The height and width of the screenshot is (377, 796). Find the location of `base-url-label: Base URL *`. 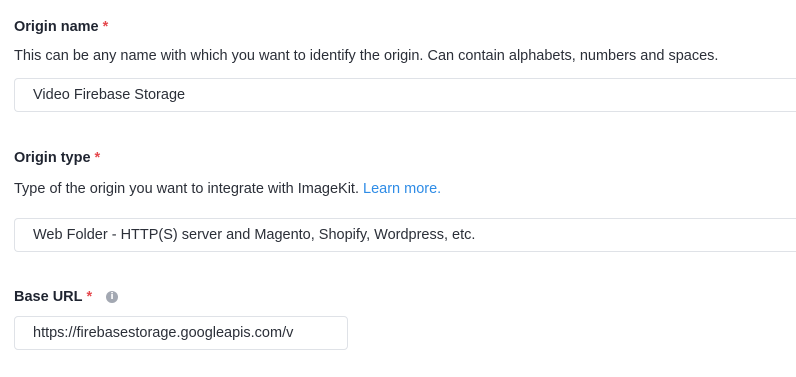

base-url-label: Base URL * is located at coordinates (53, 297).